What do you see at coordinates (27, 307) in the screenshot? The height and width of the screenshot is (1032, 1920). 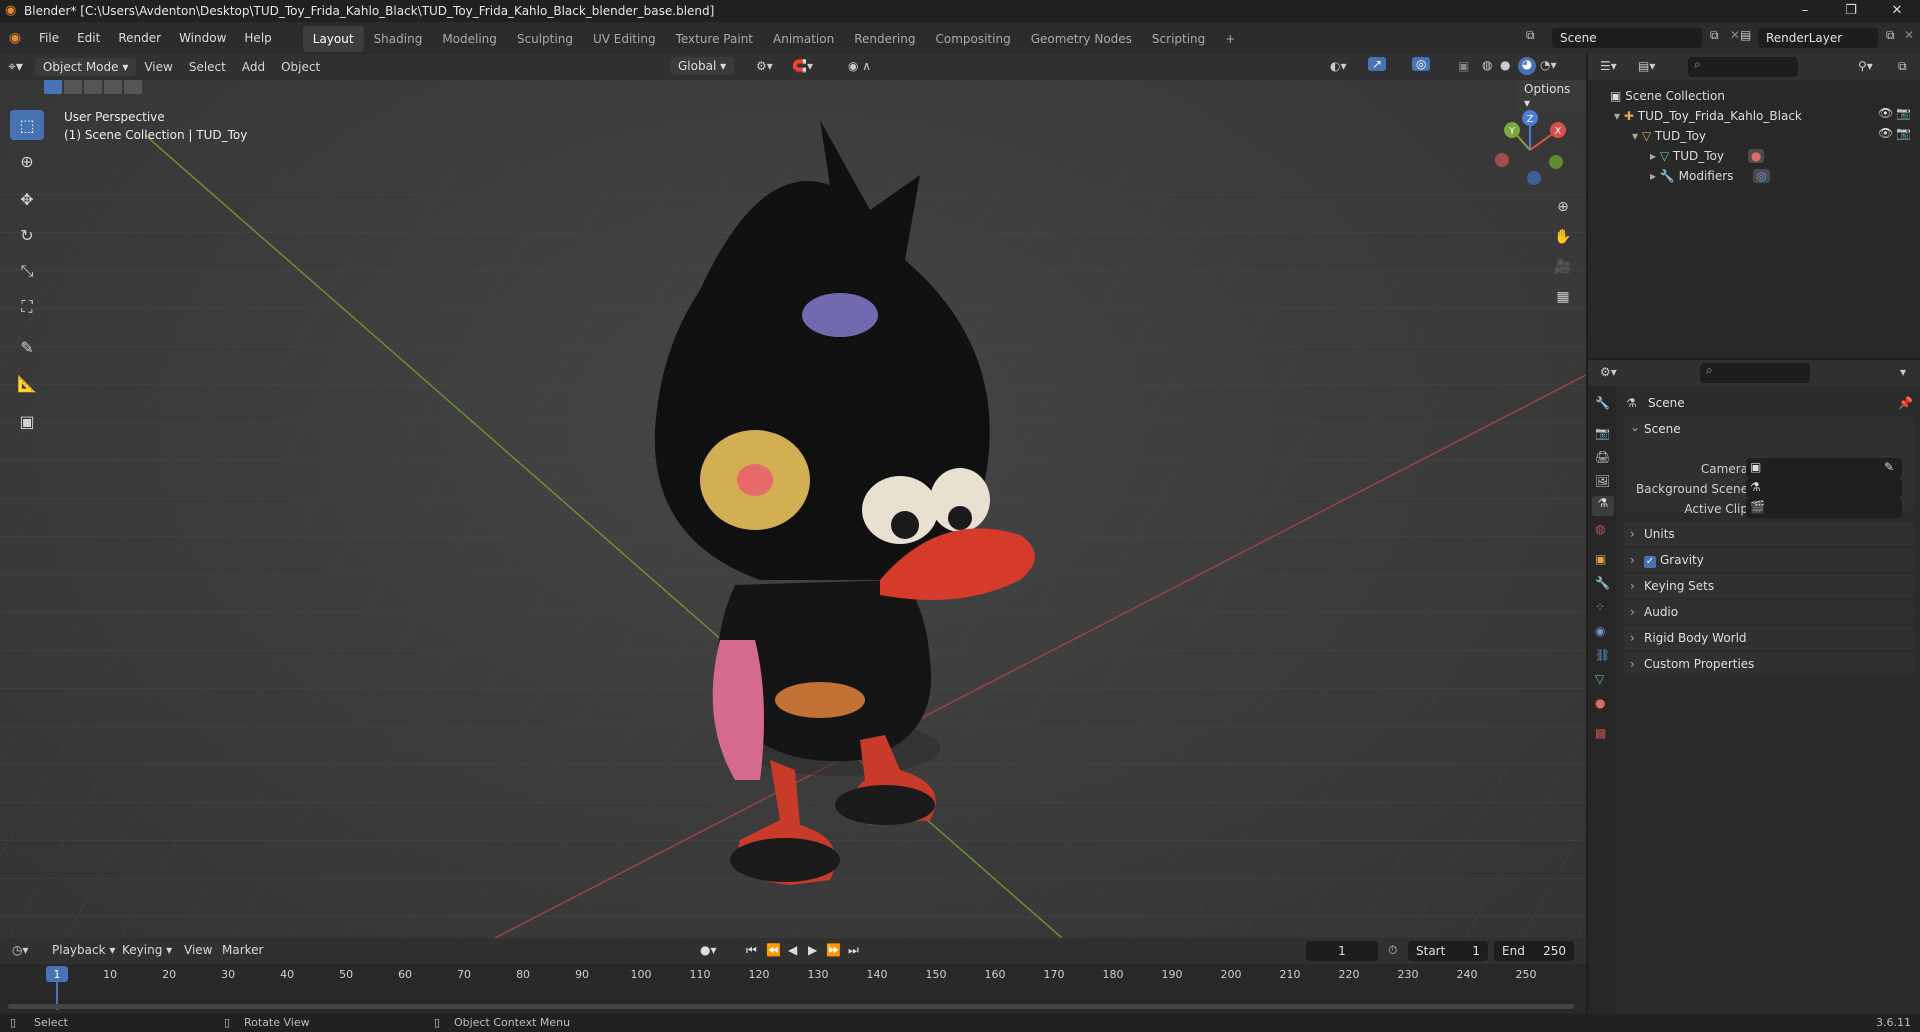 I see `transform-tool-icon: ⛶` at bounding box center [27, 307].